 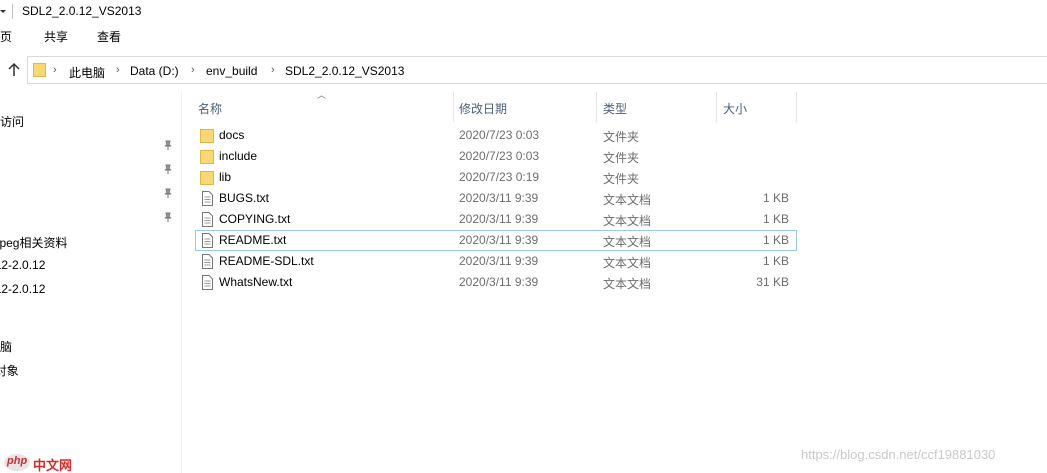 What do you see at coordinates (6, 346) in the screenshot?
I see `nav-item-this-pc: 此电脑` at bounding box center [6, 346].